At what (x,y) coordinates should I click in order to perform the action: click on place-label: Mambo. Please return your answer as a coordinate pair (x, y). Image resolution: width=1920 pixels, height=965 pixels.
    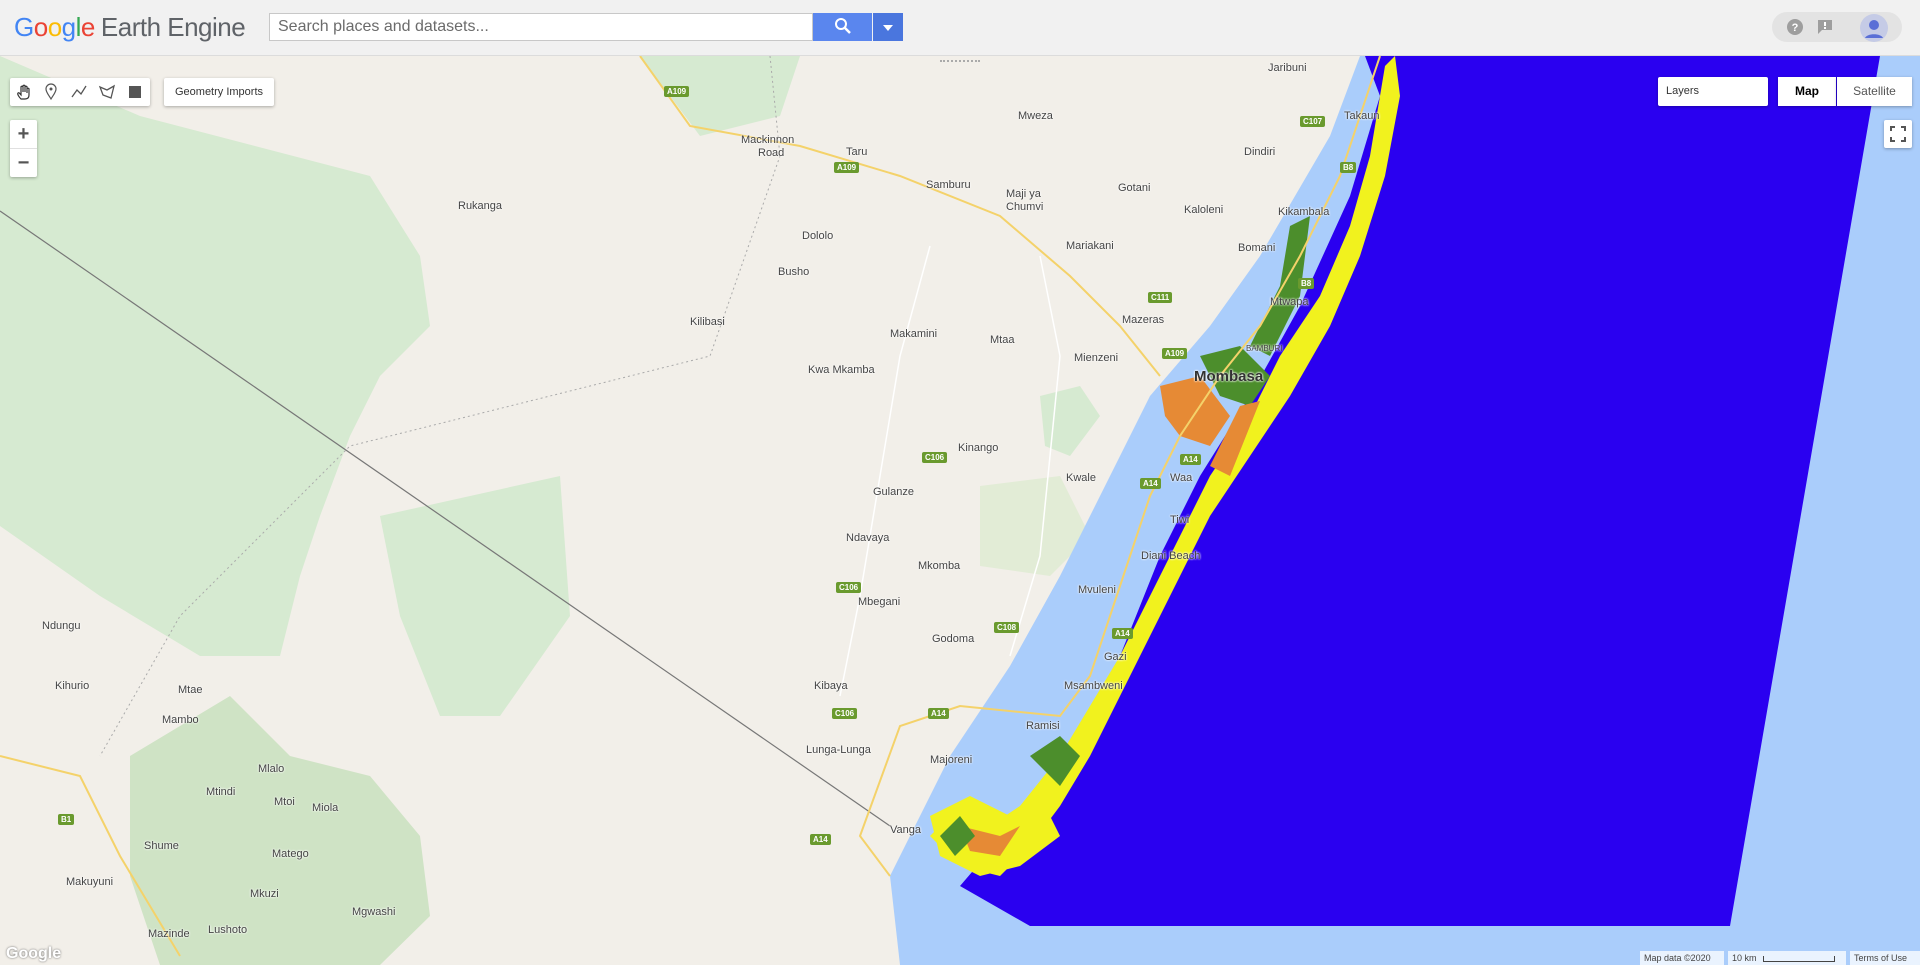
    Looking at the image, I should click on (180, 720).